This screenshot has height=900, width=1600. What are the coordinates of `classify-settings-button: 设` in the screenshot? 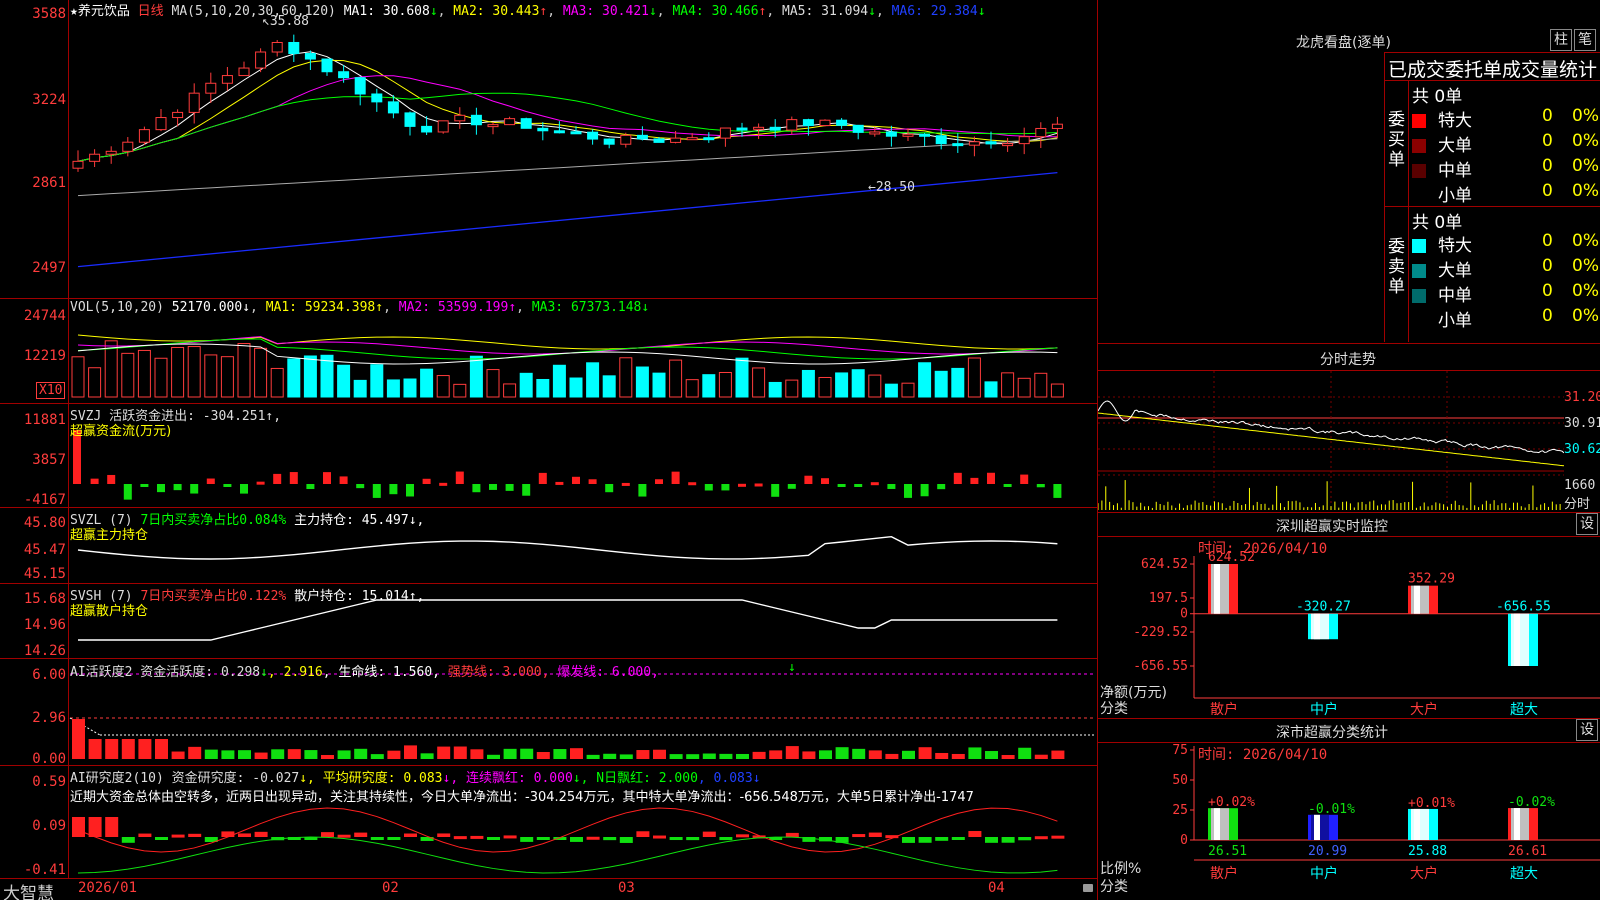 It's located at (1587, 730).